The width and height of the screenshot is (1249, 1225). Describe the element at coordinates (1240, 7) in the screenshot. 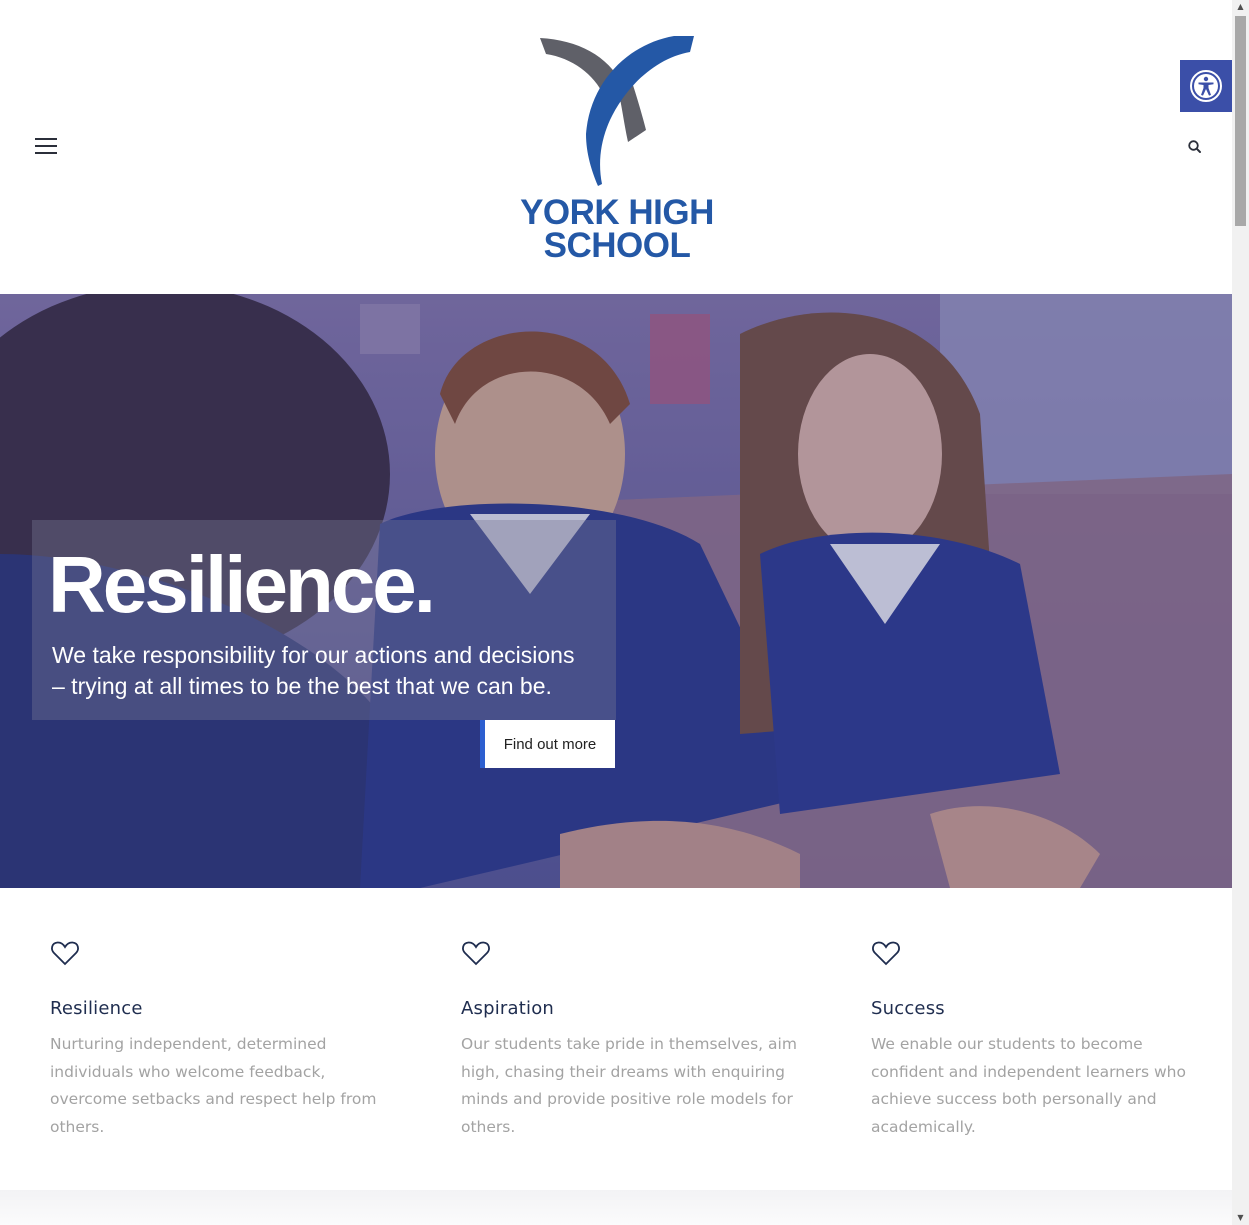

I see `scroll-up-arrow-icon: ▲` at that location.